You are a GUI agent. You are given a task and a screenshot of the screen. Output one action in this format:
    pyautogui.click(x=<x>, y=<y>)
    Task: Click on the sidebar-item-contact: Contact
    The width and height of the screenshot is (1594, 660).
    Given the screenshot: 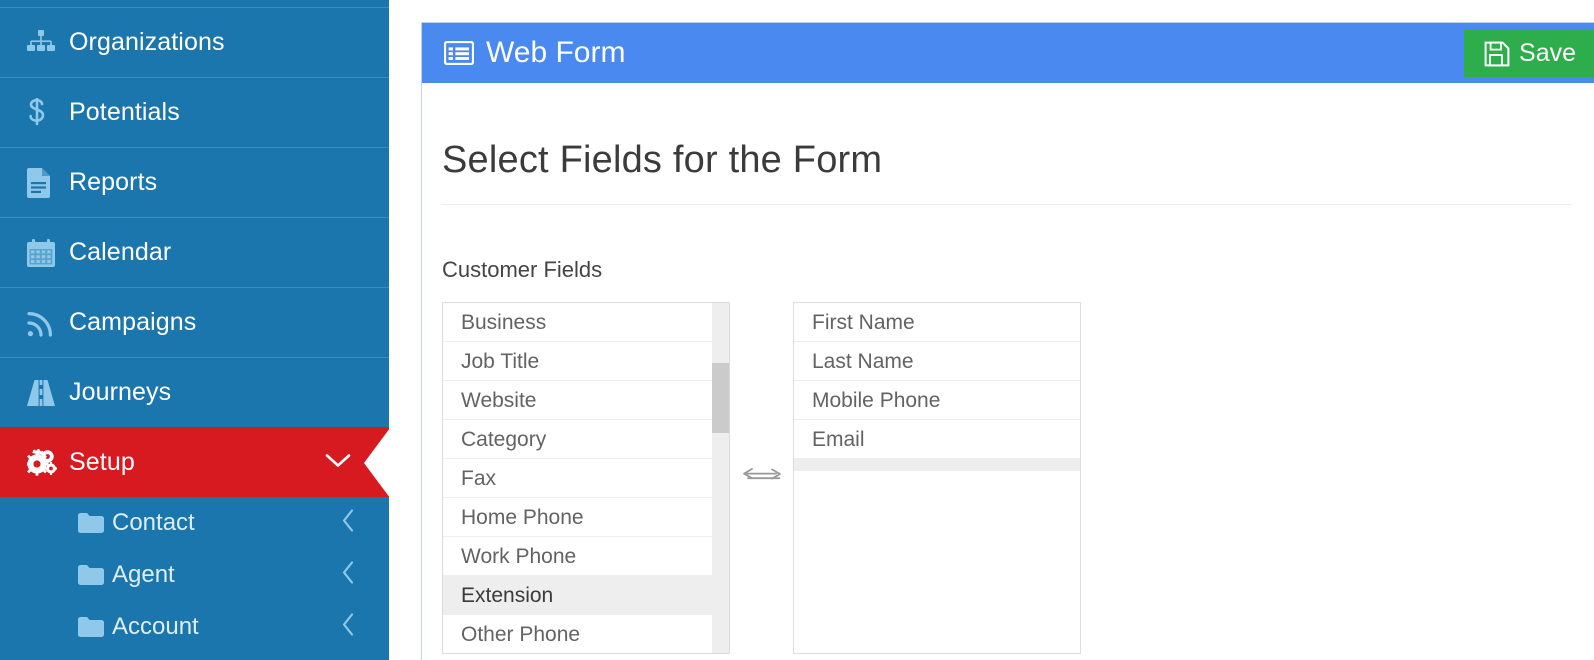 What is the action you would take?
    pyautogui.click(x=194, y=523)
    